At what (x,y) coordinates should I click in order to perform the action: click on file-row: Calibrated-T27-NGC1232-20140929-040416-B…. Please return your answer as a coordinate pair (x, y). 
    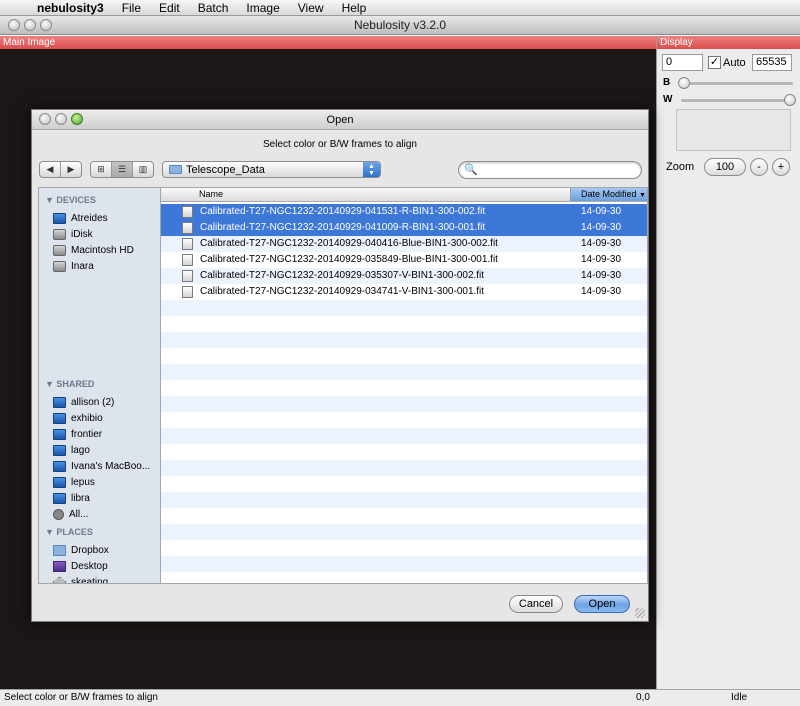
    Looking at the image, I should click on (404, 244).